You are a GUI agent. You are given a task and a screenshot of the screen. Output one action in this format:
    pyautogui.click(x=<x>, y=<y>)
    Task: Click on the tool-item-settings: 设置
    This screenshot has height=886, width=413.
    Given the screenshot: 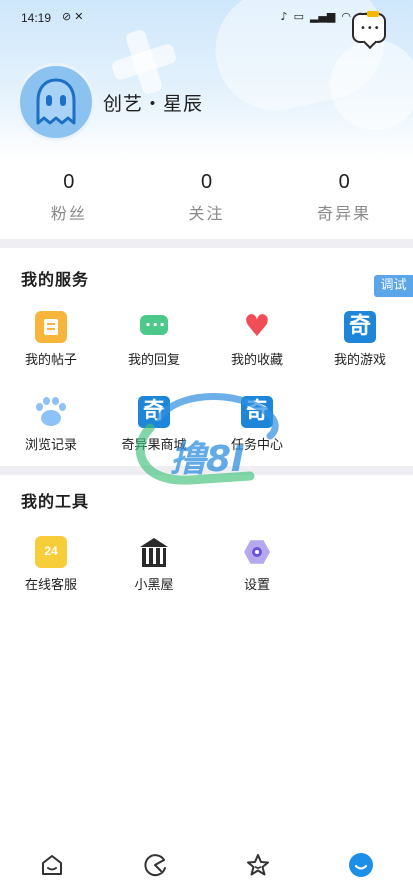 What is the action you would take?
    pyautogui.click(x=257, y=564)
    